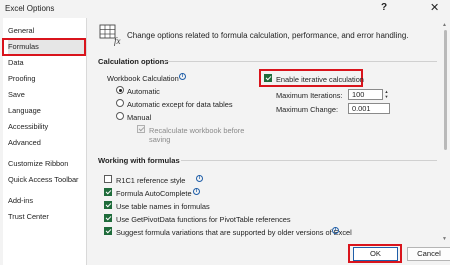 The image size is (450, 265). Describe the element at coordinates (108, 231) in the screenshot. I see `suggest-variations-checkbox` at that location.